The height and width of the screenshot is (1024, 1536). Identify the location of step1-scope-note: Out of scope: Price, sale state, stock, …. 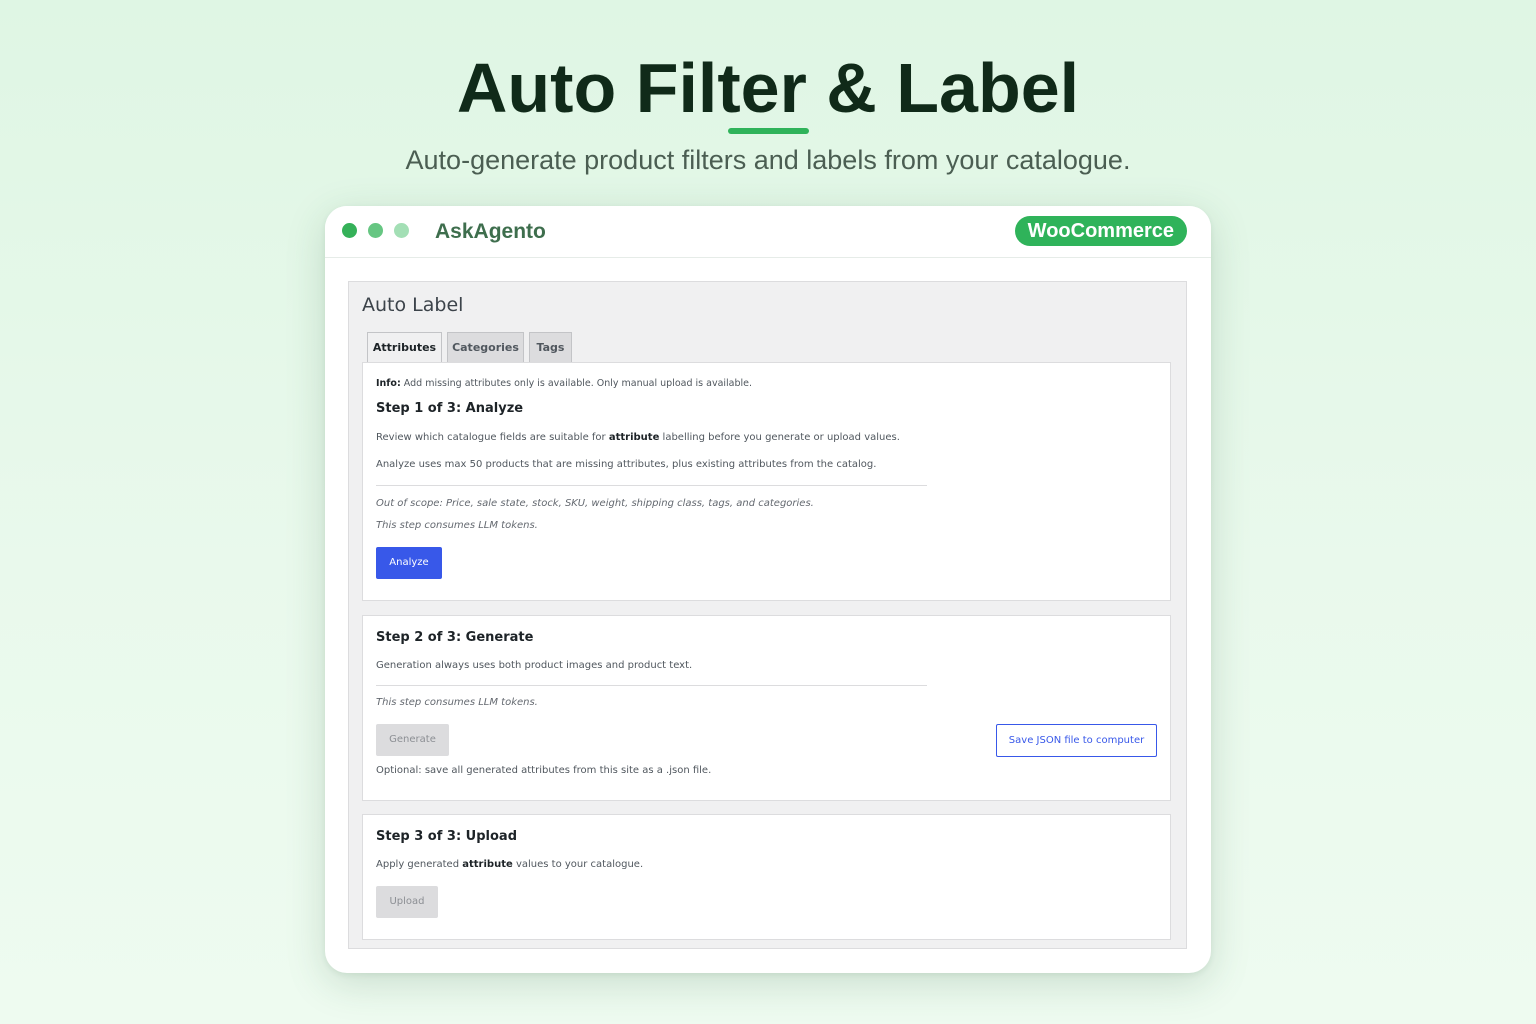
(595, 503).